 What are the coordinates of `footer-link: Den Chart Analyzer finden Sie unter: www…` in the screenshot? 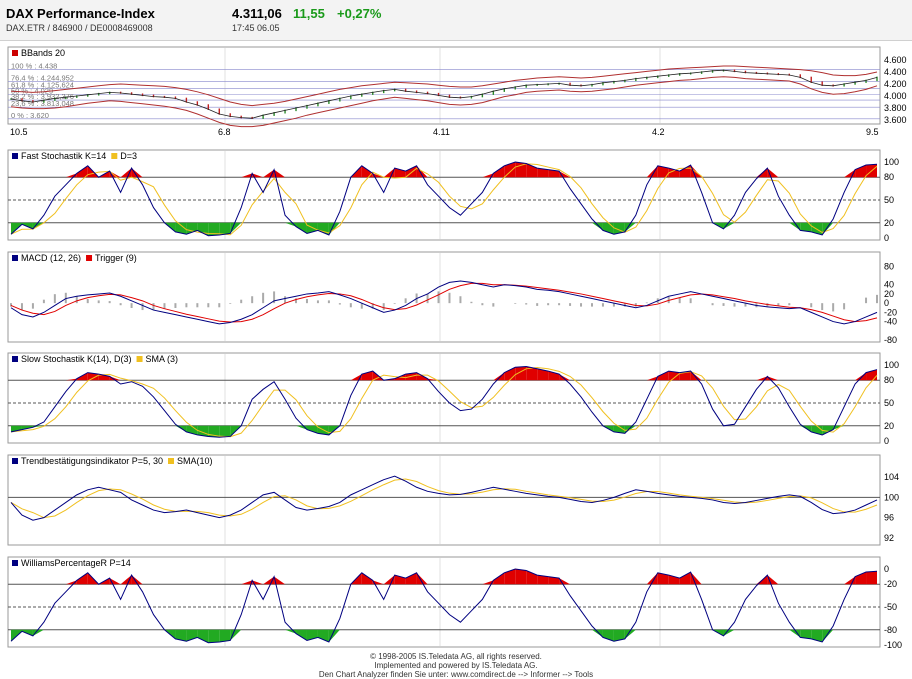 It's located at (456, 674).